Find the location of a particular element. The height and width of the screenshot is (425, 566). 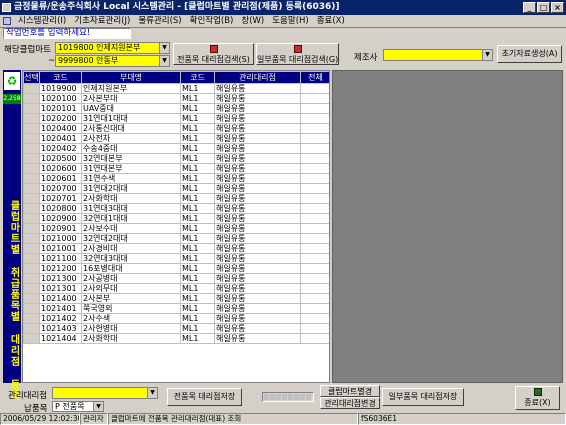

menu-system: 시스템관리(I) is located at coordinates (42, 21).